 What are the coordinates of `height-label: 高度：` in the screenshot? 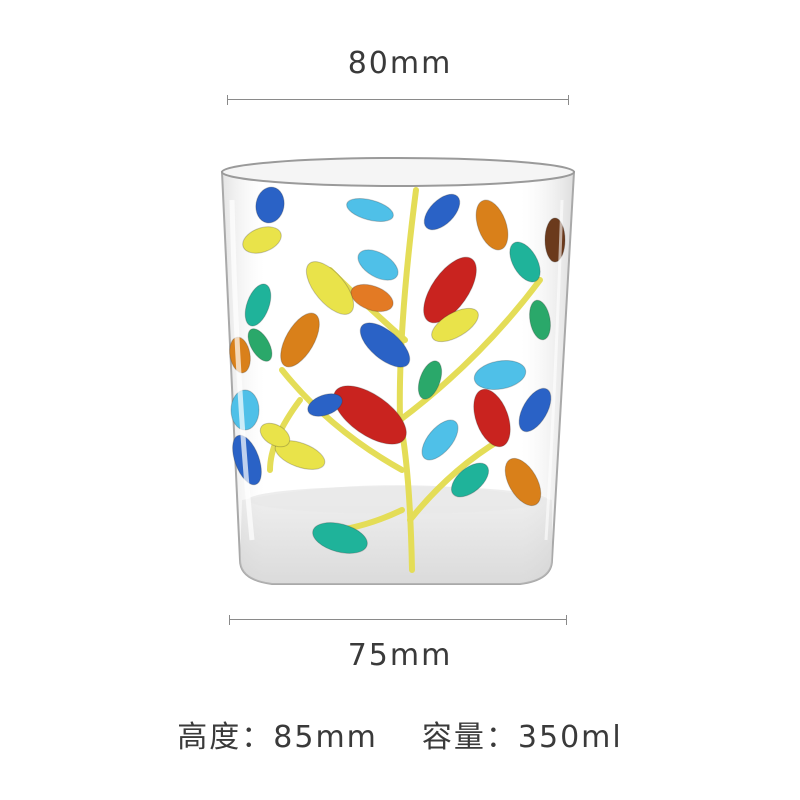 It's located at (225, 737).